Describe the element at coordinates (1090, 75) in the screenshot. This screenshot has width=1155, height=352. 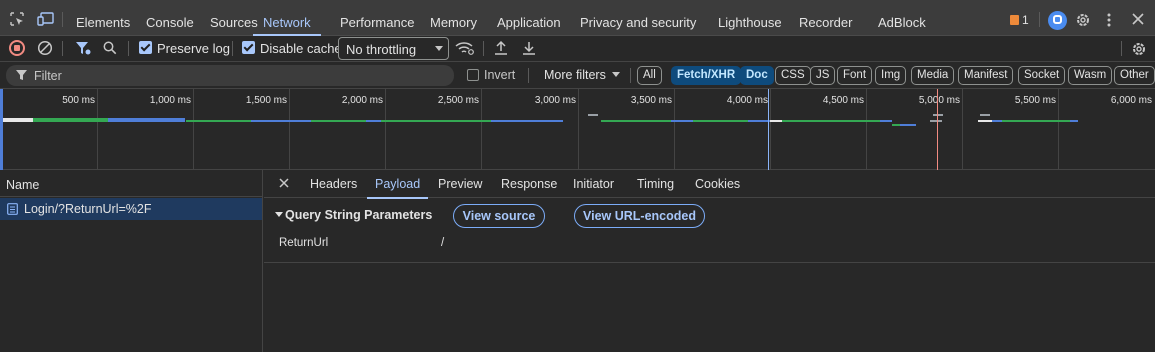
I see `chip-wasm: Wasm` at that location.